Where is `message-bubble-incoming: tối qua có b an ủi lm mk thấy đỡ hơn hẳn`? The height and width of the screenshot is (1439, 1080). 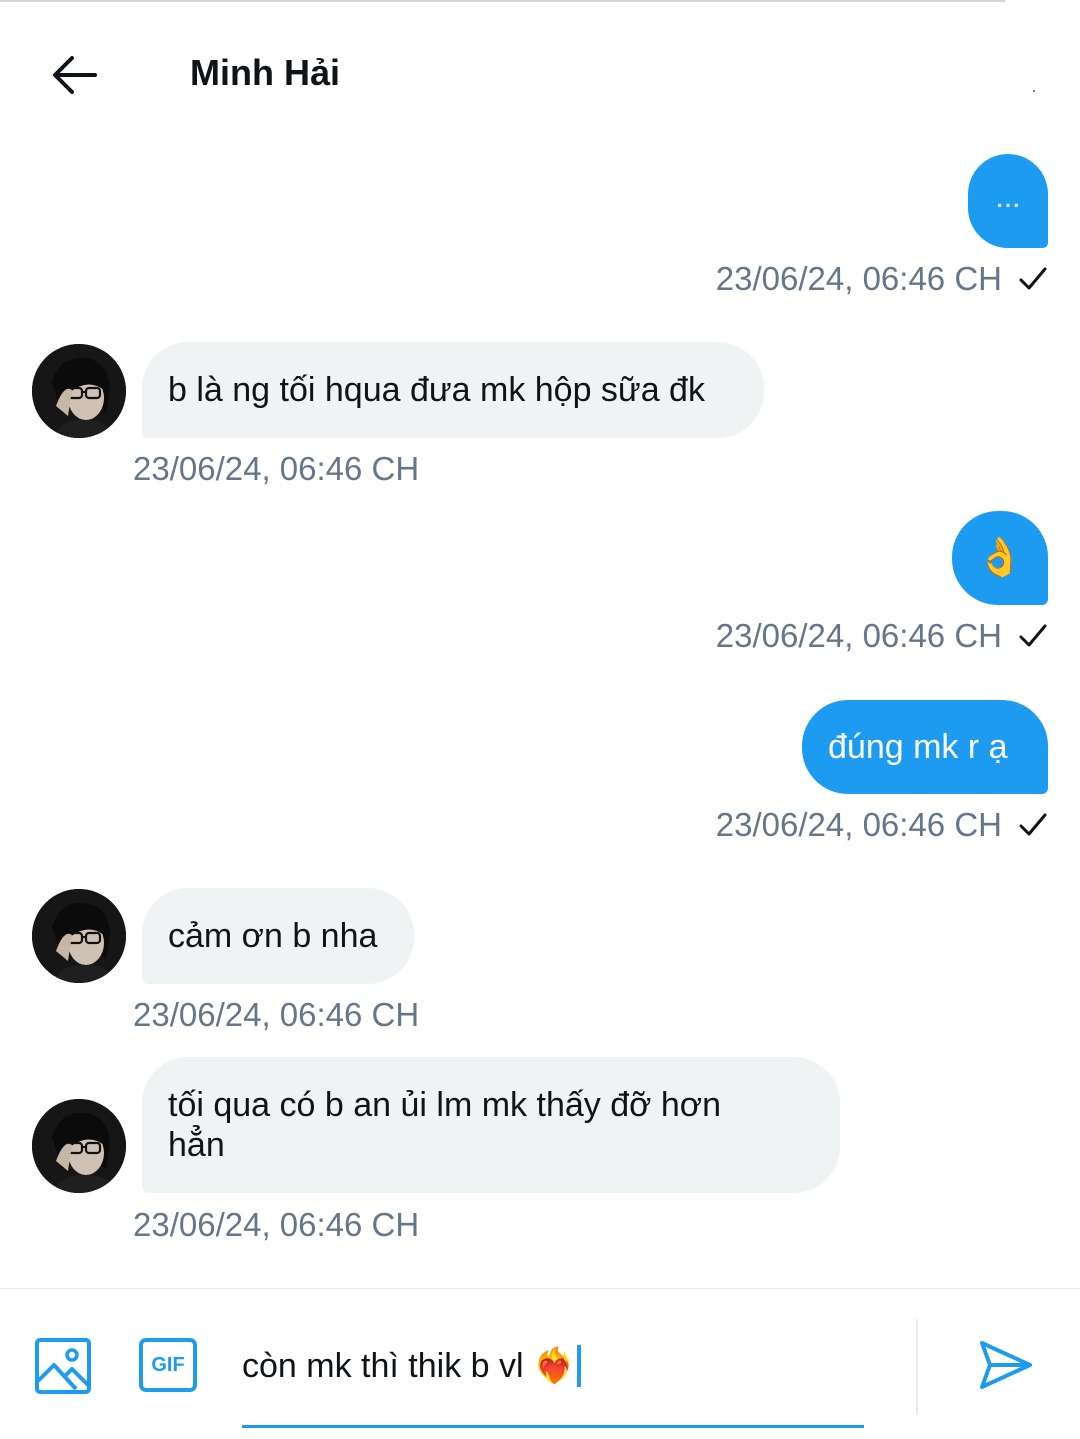 message-bubble-incoming: tối qua có b an ủi lm mk thấy đỡ hơn hẳn is located at coordinates (491, 1125).